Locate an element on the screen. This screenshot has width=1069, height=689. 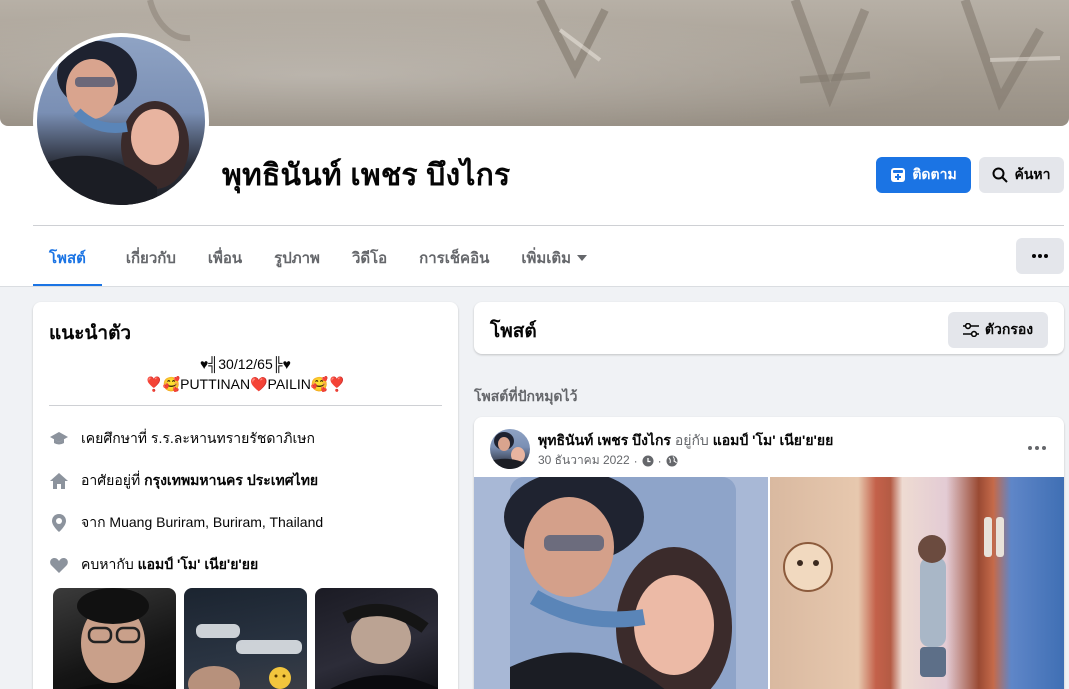
post-meta: 30 ธันวาคม 2022 · · is located at coordinates (608, 460).